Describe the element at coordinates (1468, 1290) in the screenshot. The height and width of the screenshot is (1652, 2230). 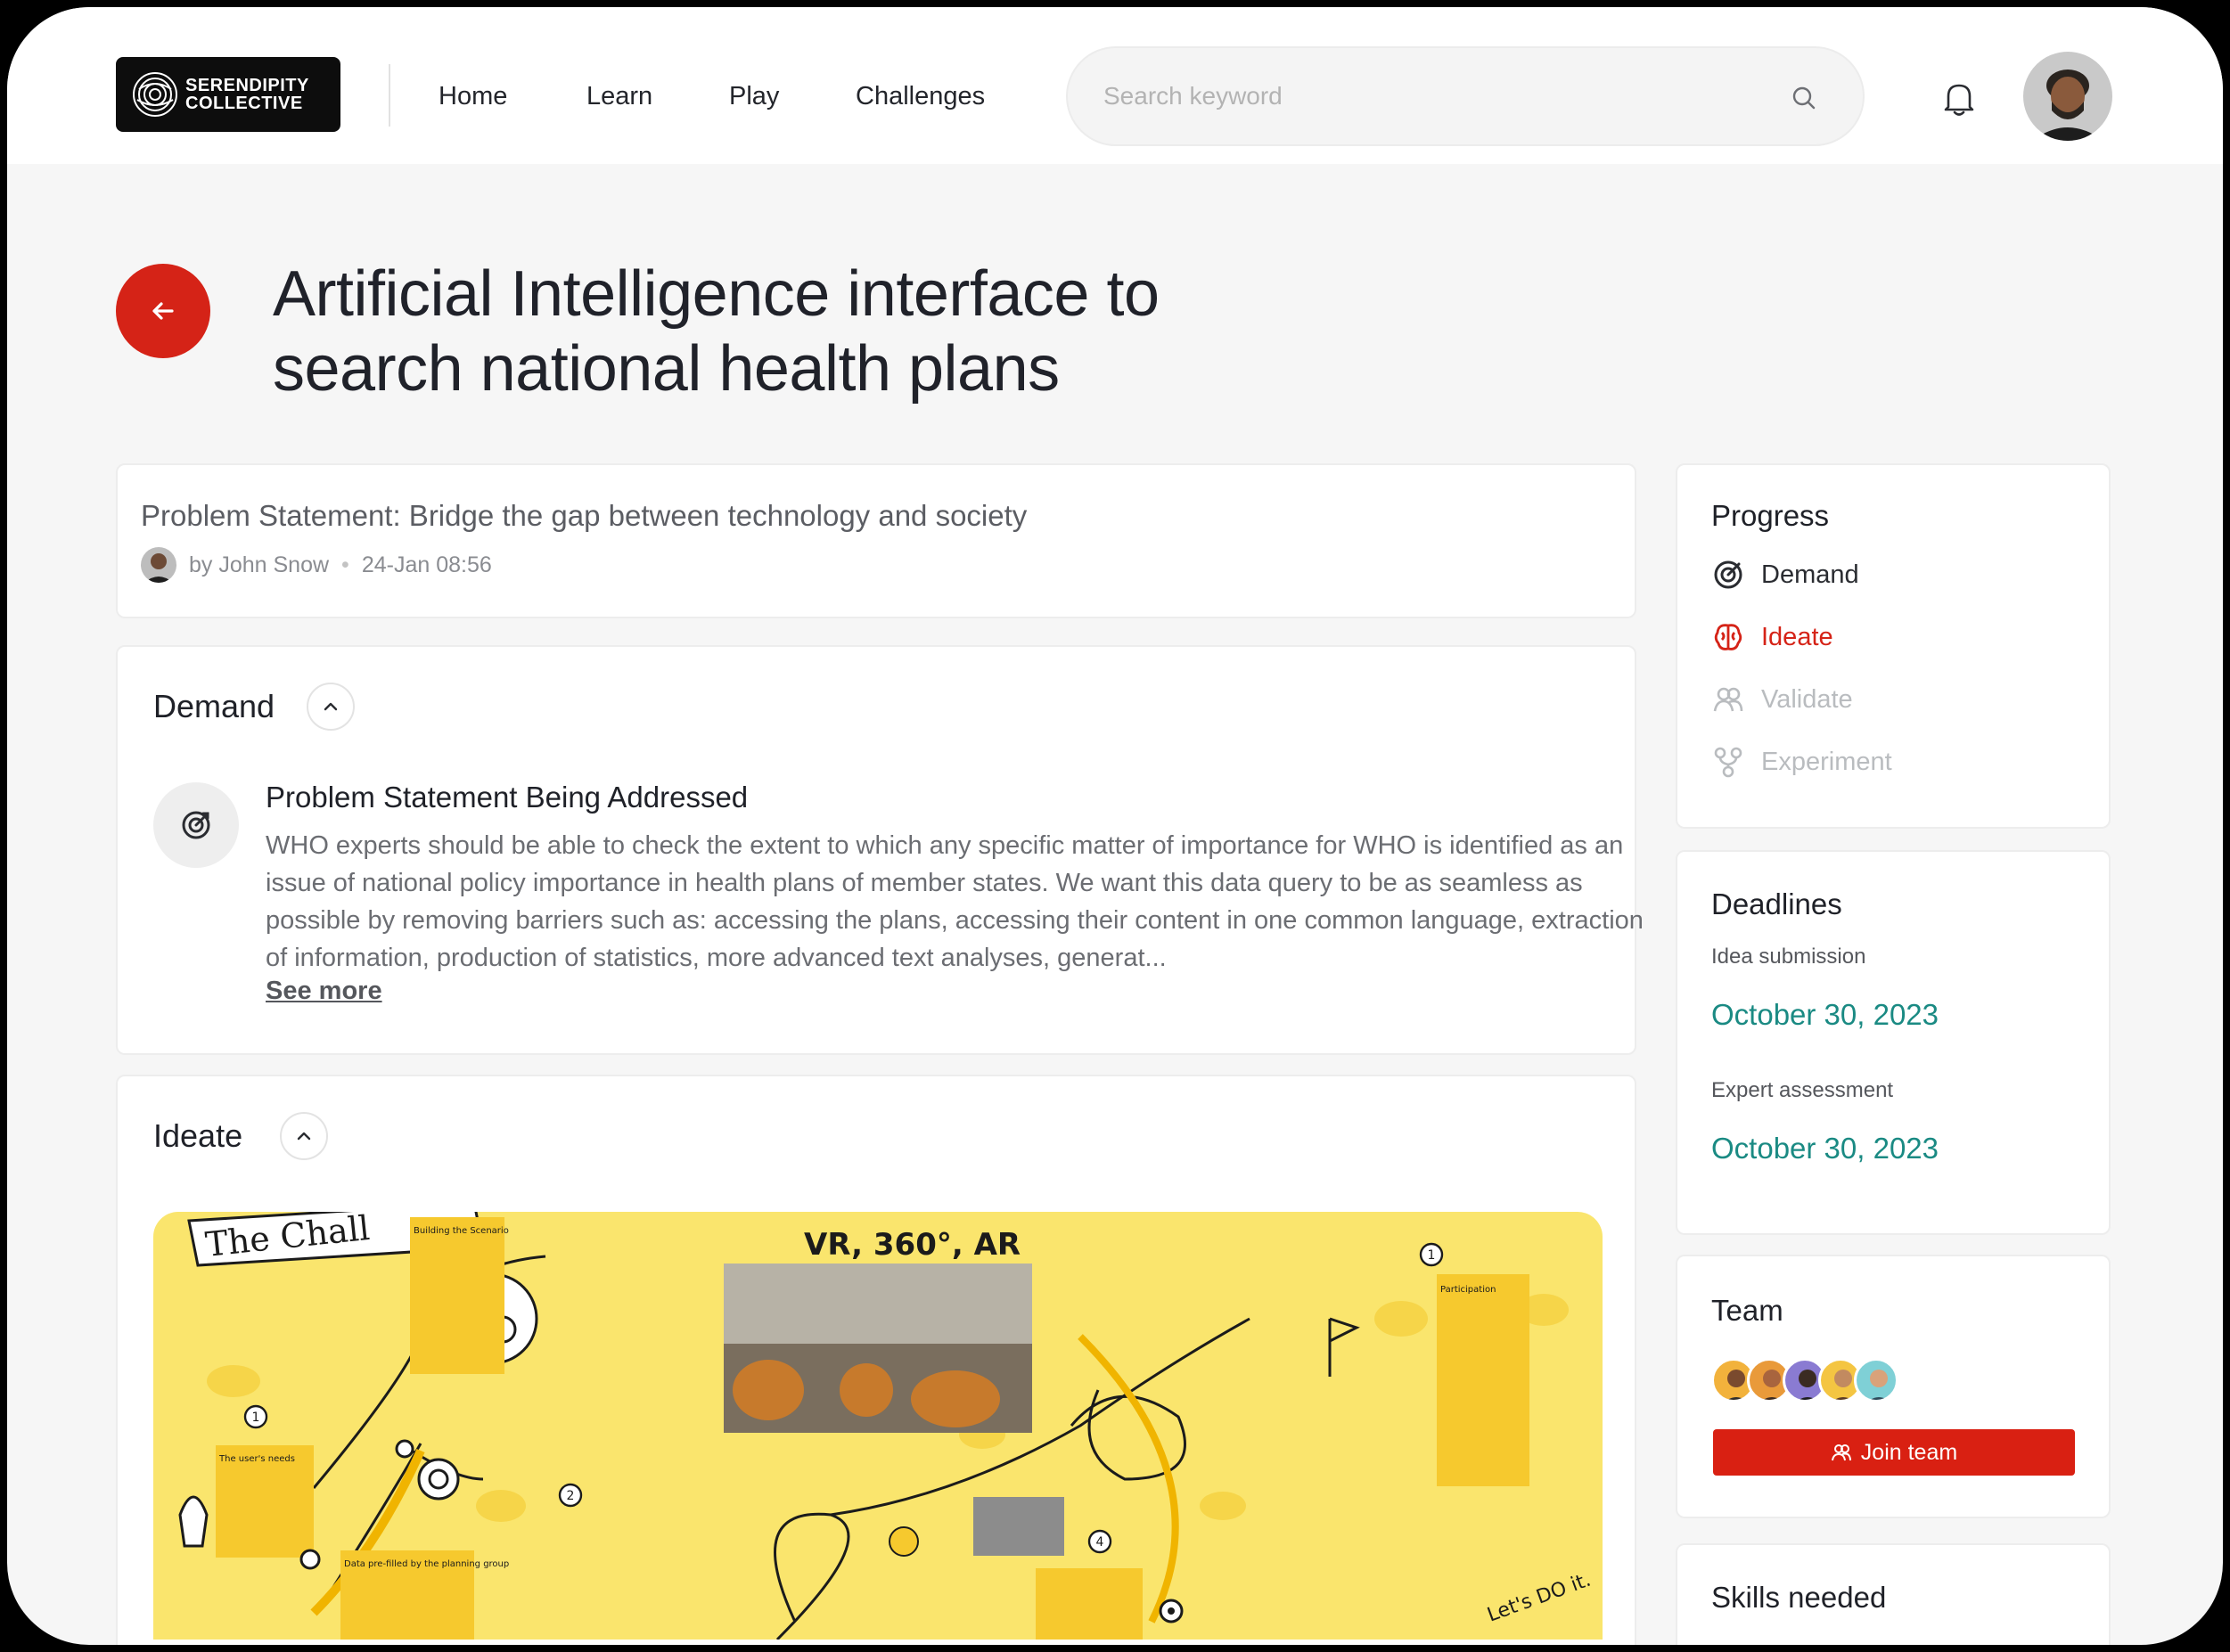
I see `note-participation: Participation` at that location.